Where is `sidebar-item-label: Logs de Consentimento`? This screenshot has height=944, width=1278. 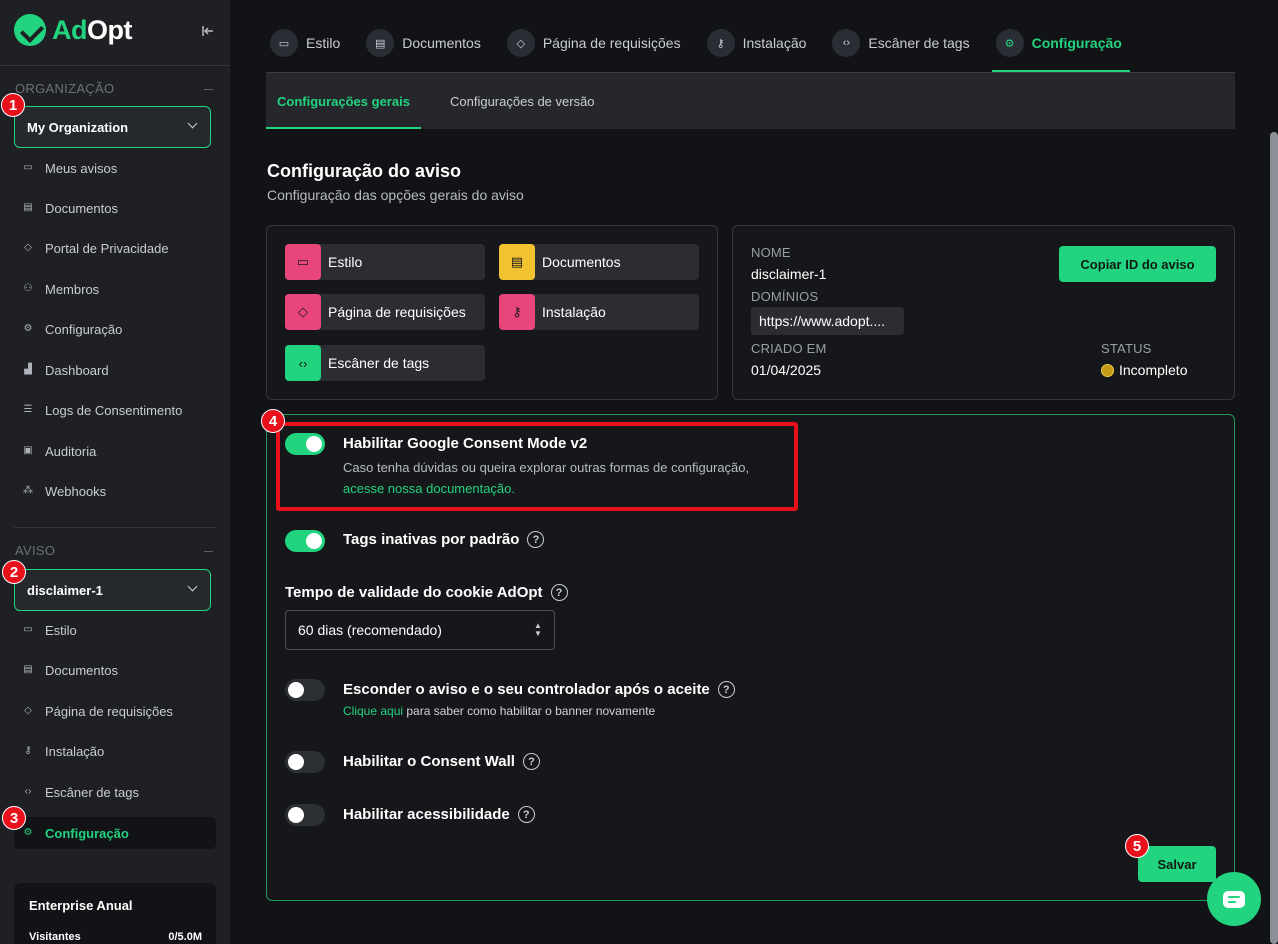
sidebar-item-label: Logs de Consentimento is located at coordinates (114, 410).